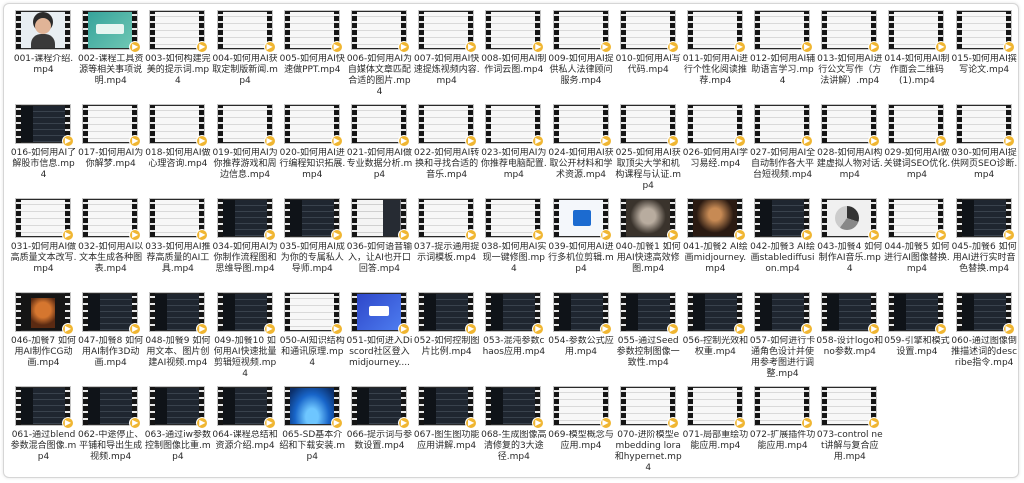  Describe the element at coordinates (581, 245) in the screenshot. I see `video-file-item: ▶ 039-如何用AI进行多机位剪辑.mp4` at that location.